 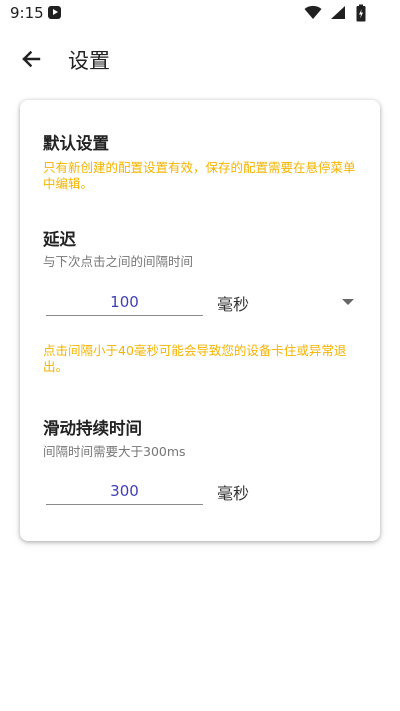 What do you see at coordinates (92, 428) in the screenshot?
I see `swipe-duration-title: 滑动持续时间` at bounding box center [92, 428].